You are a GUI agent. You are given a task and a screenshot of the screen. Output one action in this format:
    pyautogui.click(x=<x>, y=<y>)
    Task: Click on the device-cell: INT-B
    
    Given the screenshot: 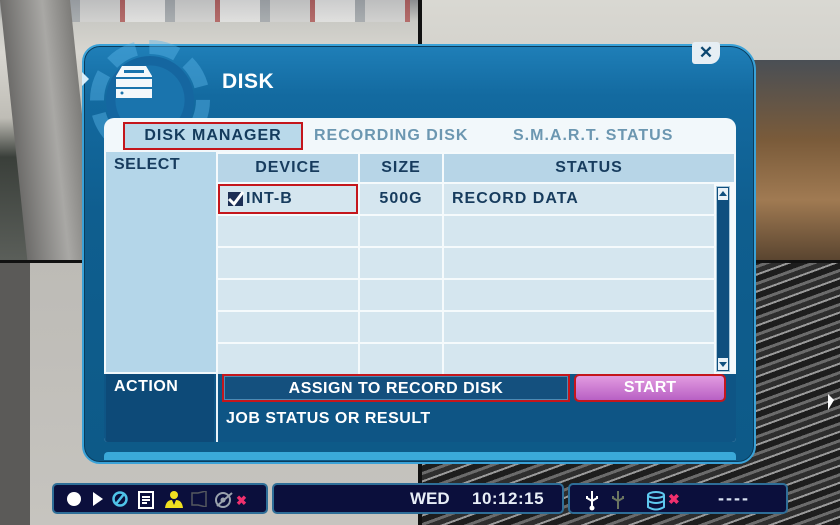 What is the action you would take?
    pyautogui.click(x=288, y=199)
    